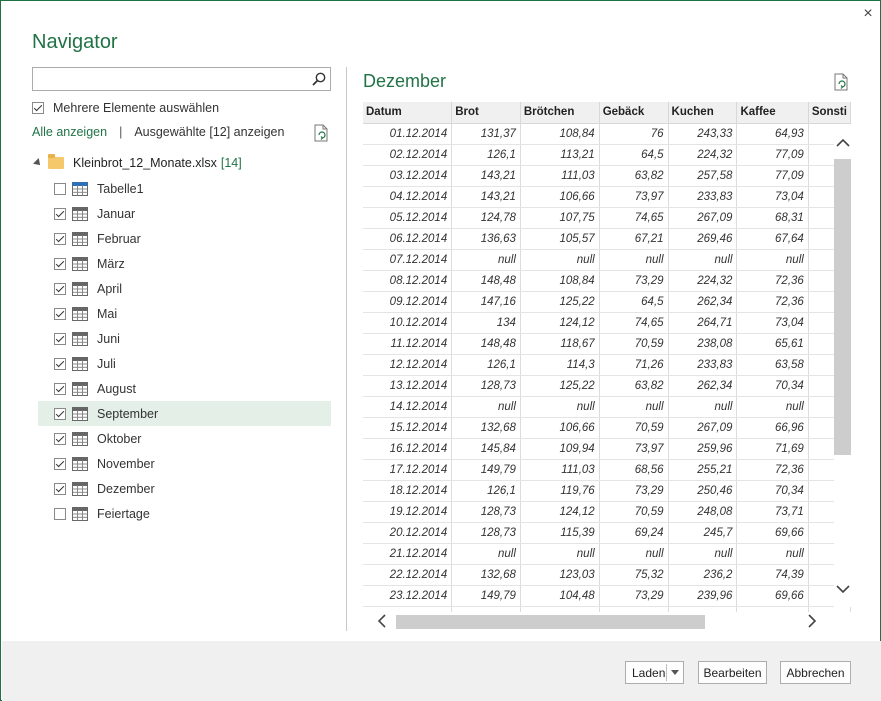 This screenshot has width=881, height=701. I want to click on close-icon: ×, so click(868, 14).